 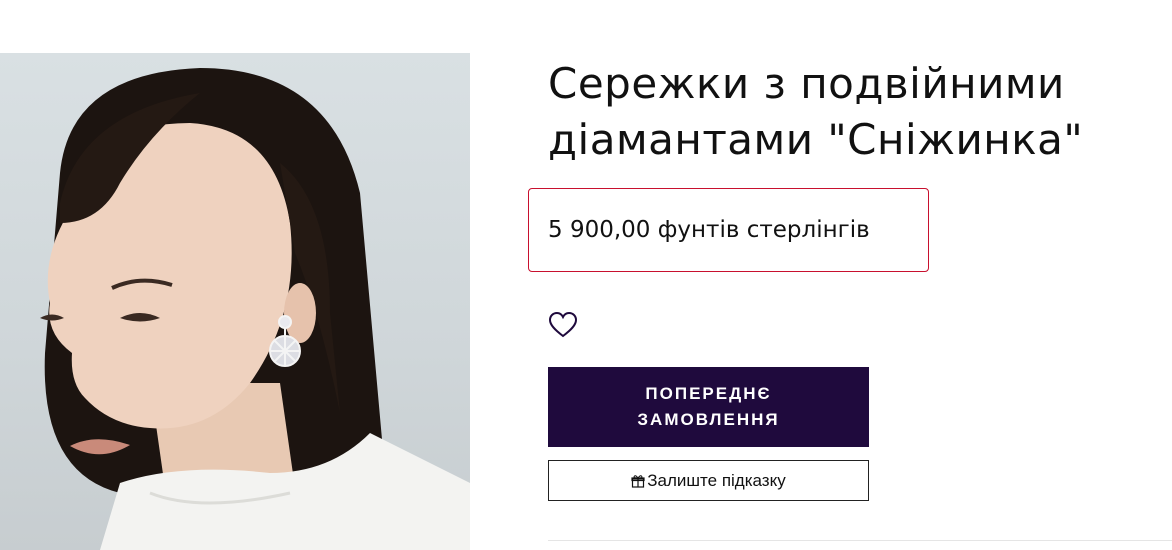 What do you see at coordinates (716, 480) in the screenshot?
I see `leave-hint-label: Залиште підказку` at bounding box center [716, 480].